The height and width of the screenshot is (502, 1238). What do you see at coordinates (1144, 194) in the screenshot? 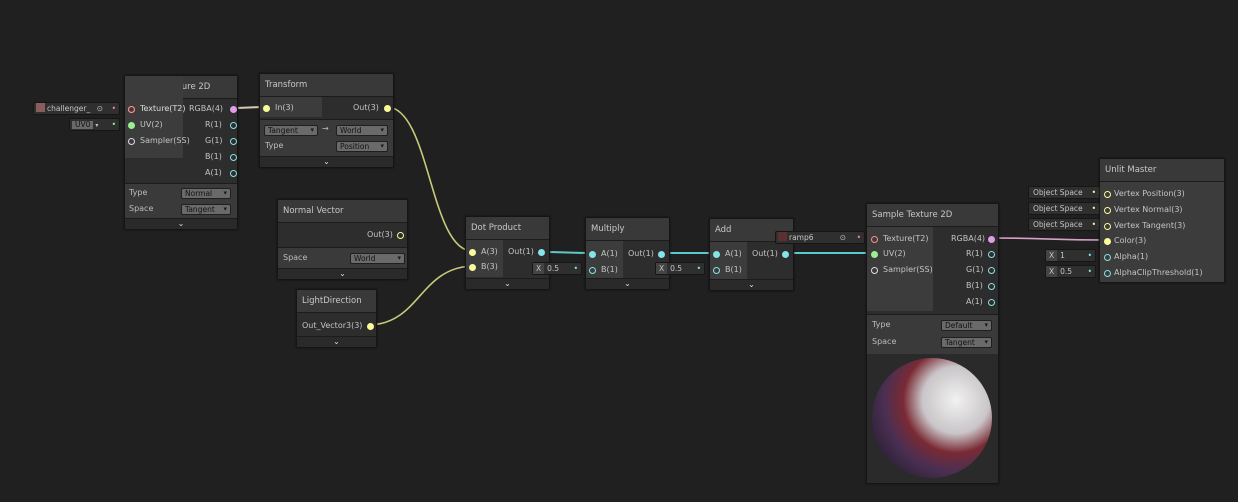
I see `port-vertex-position: Vertex Position(3)` at bounding box center [1144, 194].